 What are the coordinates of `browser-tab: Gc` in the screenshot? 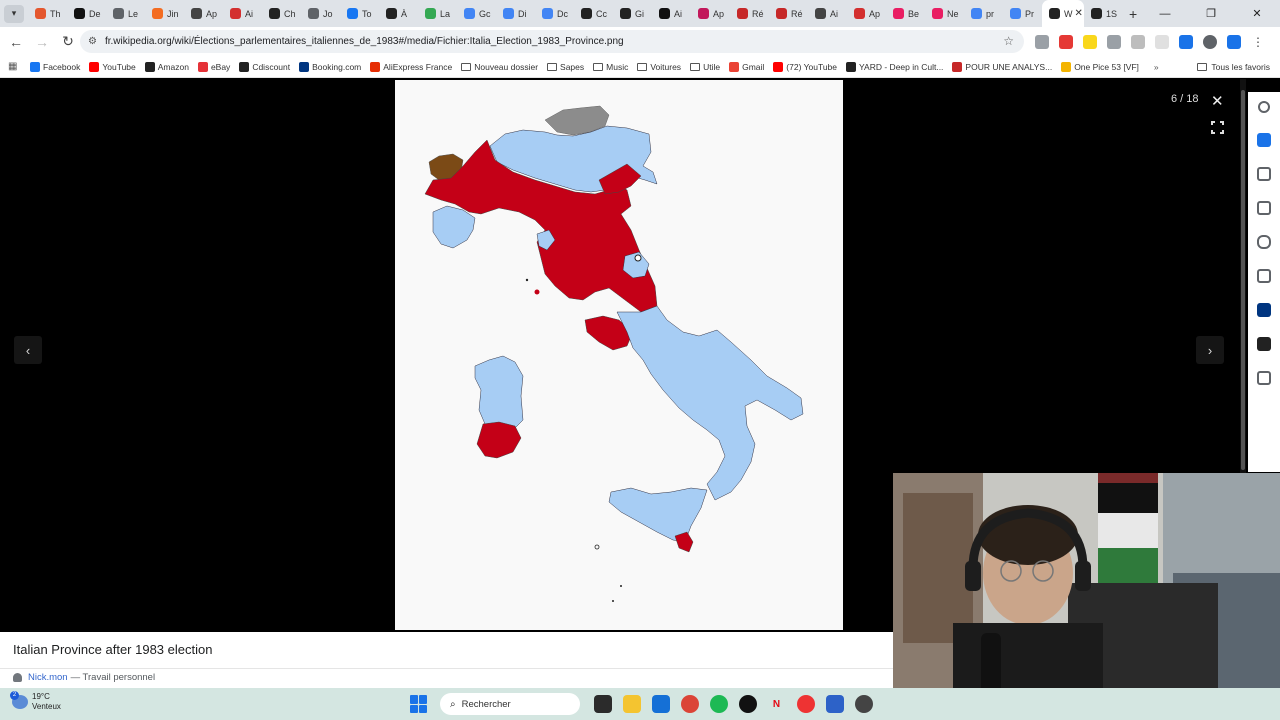 It's located at (476, 13).